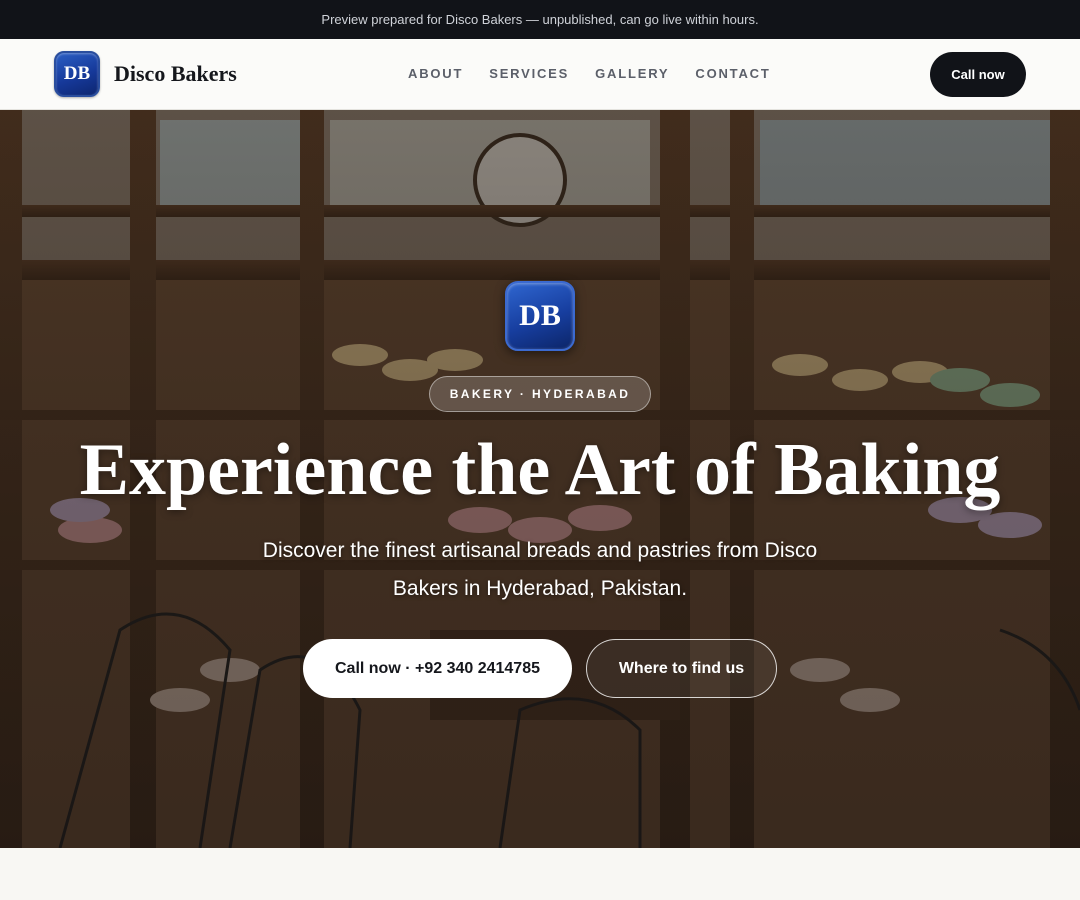 The height and width of the screenshot is (900, 1080). Describe the element at coordinates (540, 874) in the screenshot. I see `page-bottom-section` at that location.